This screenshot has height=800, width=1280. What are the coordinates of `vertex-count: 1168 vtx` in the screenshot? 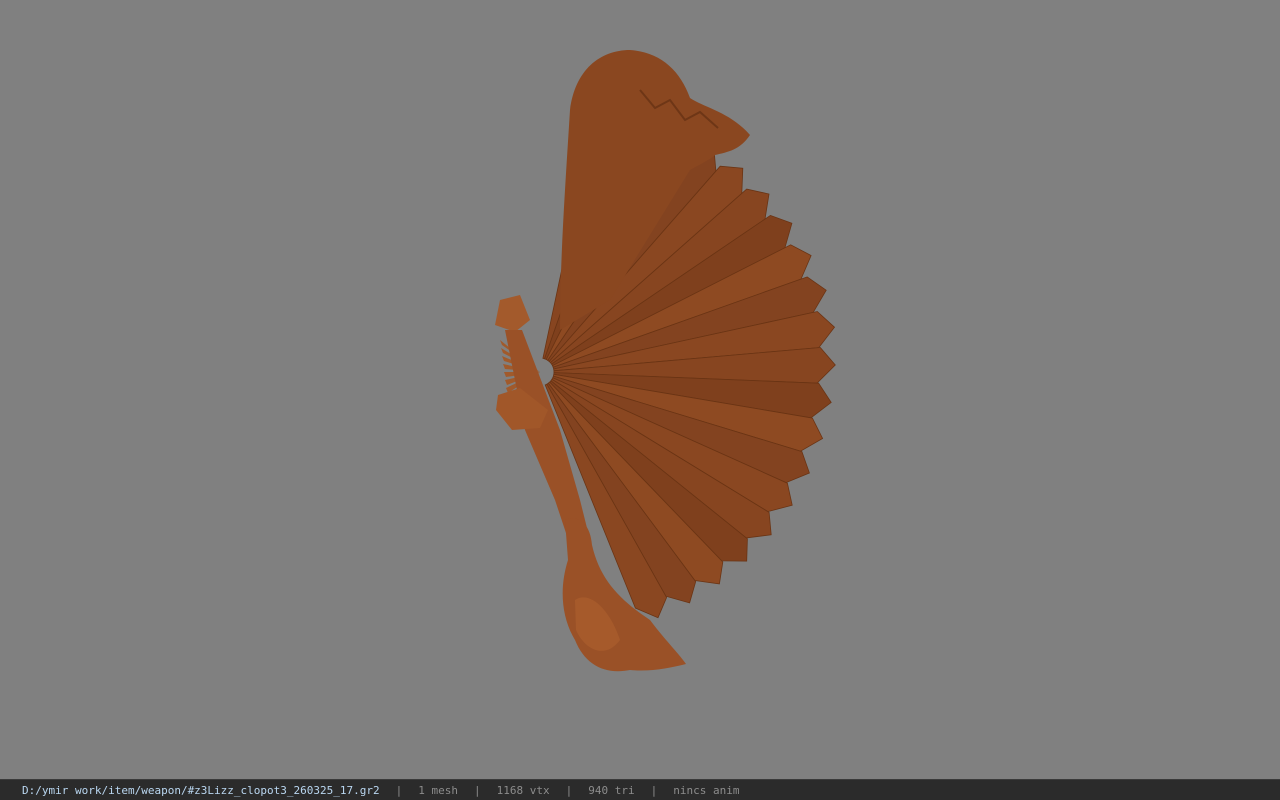 It's located at (523, 790).